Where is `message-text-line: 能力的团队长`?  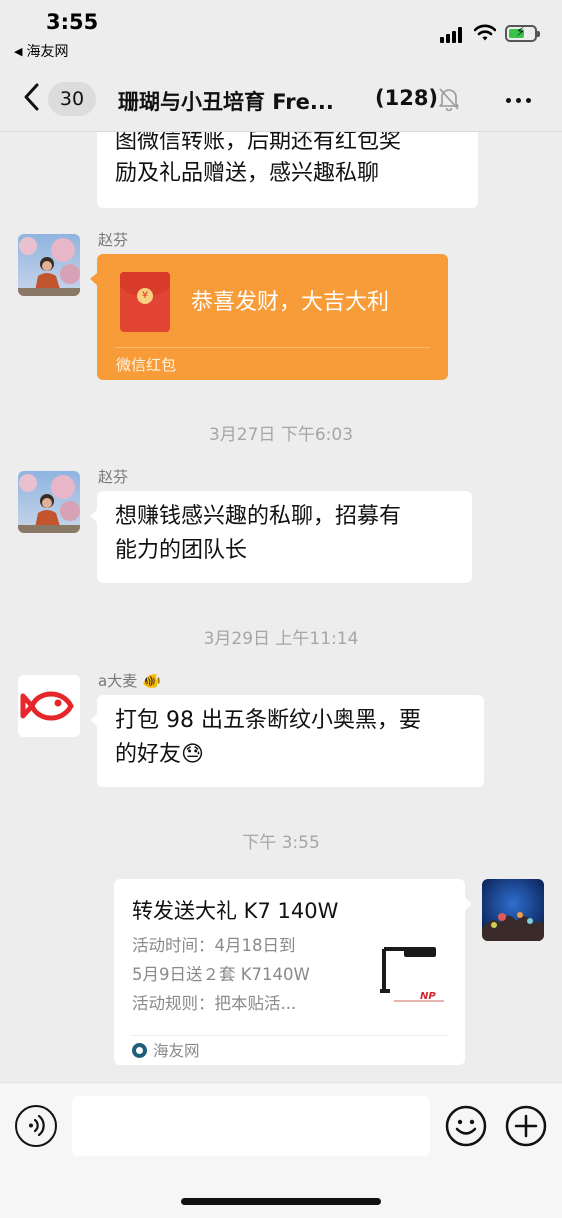
message-text-line: 能力的团队长 is located at coordinates (181, 550).